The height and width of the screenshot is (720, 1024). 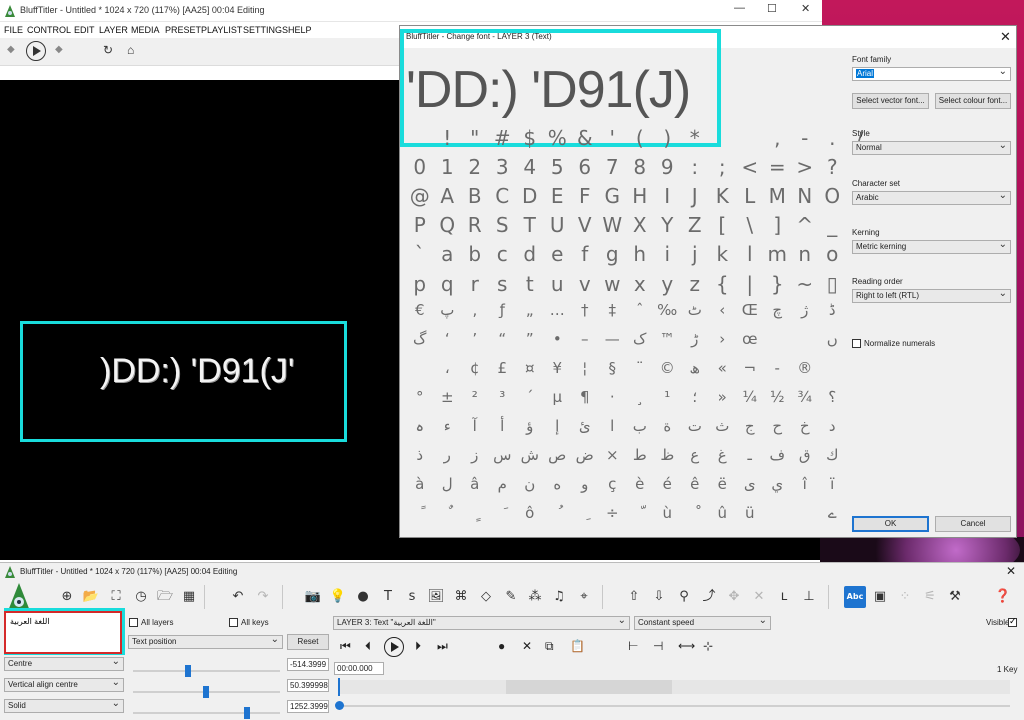 What do you see at coordinates (613, 196) in the screenshot?
I see `charmap-cell: G` at bounding box center [613, 196].